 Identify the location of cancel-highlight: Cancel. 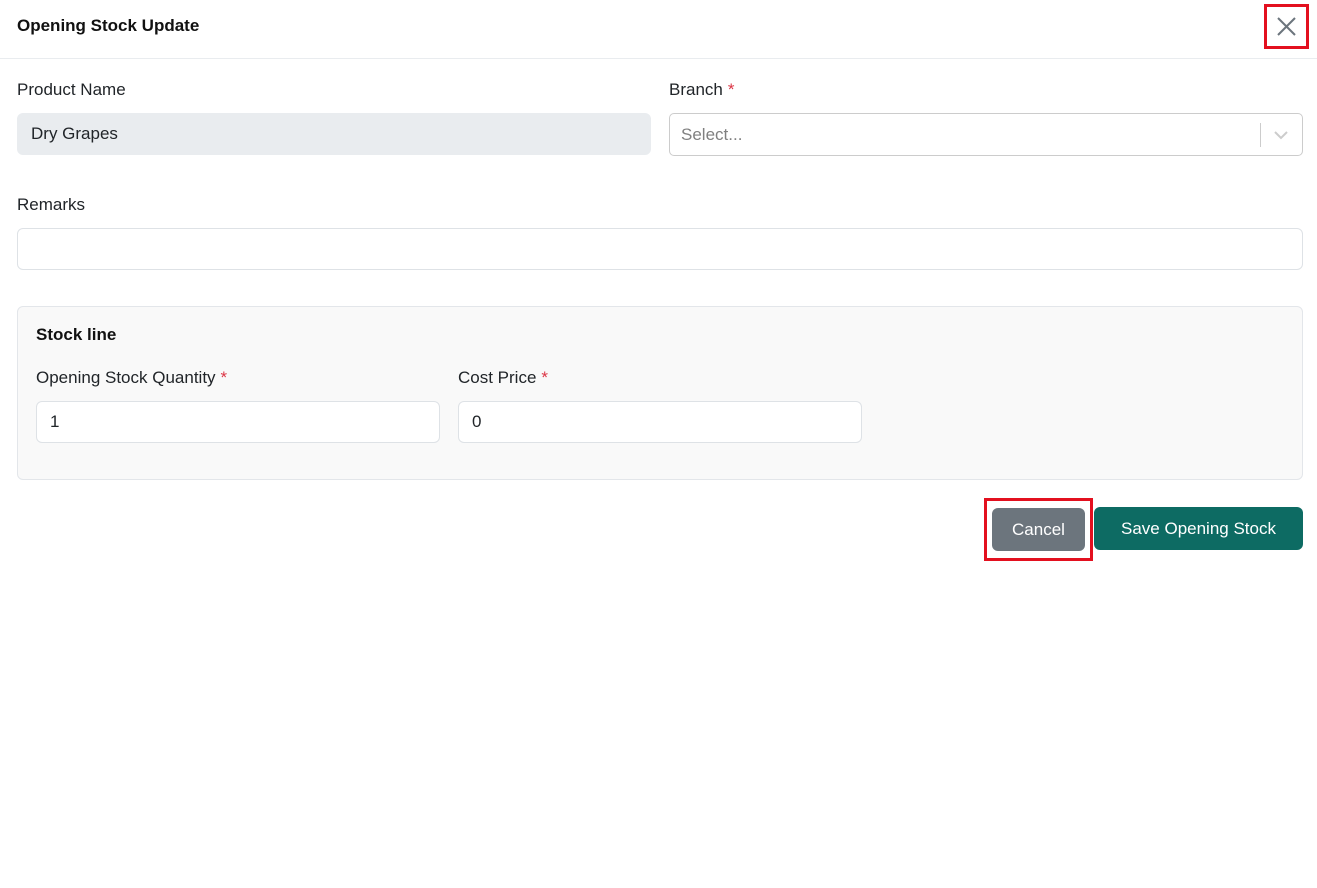
(1038, 529).